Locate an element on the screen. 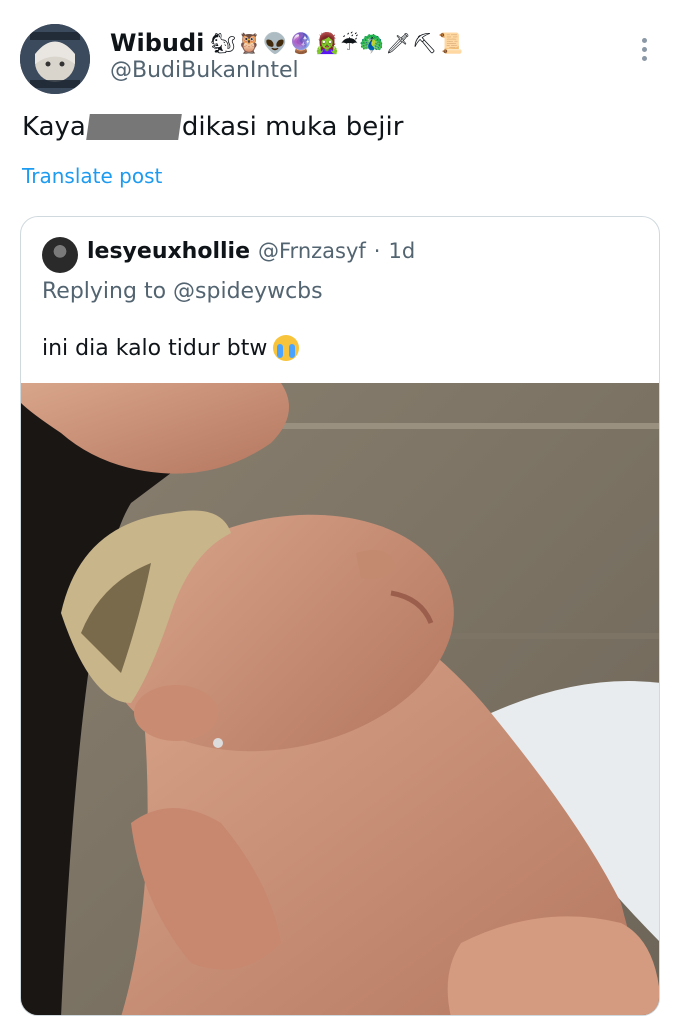 This screenshot has height=1024, width=676. post-text-after: dikasi muka bejir is located at coordinates (292, 127).